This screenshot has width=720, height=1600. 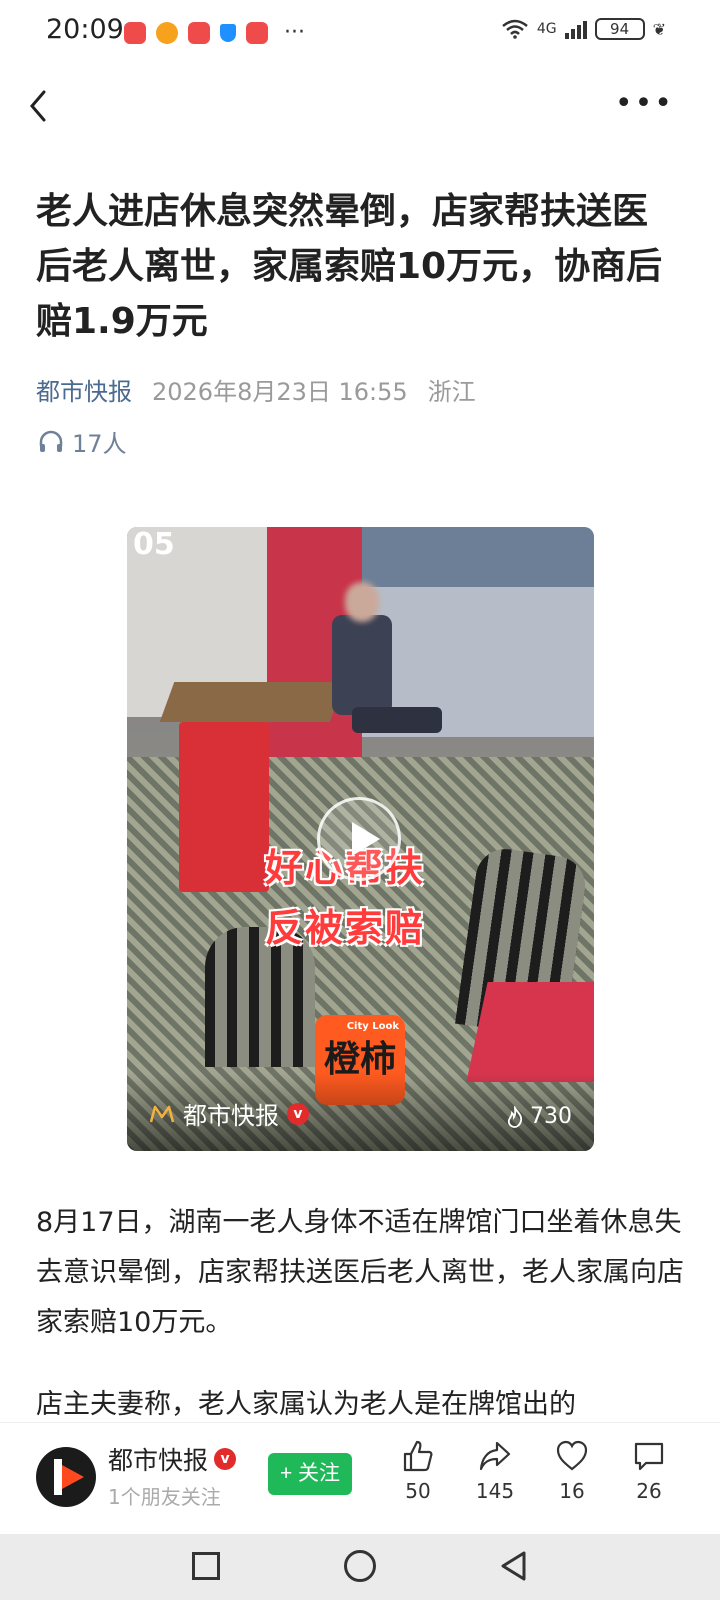 What do you see at coordinates (649, 1456) in the screenshot?
I see `comment-icon` at bounding box center [649, 1456].